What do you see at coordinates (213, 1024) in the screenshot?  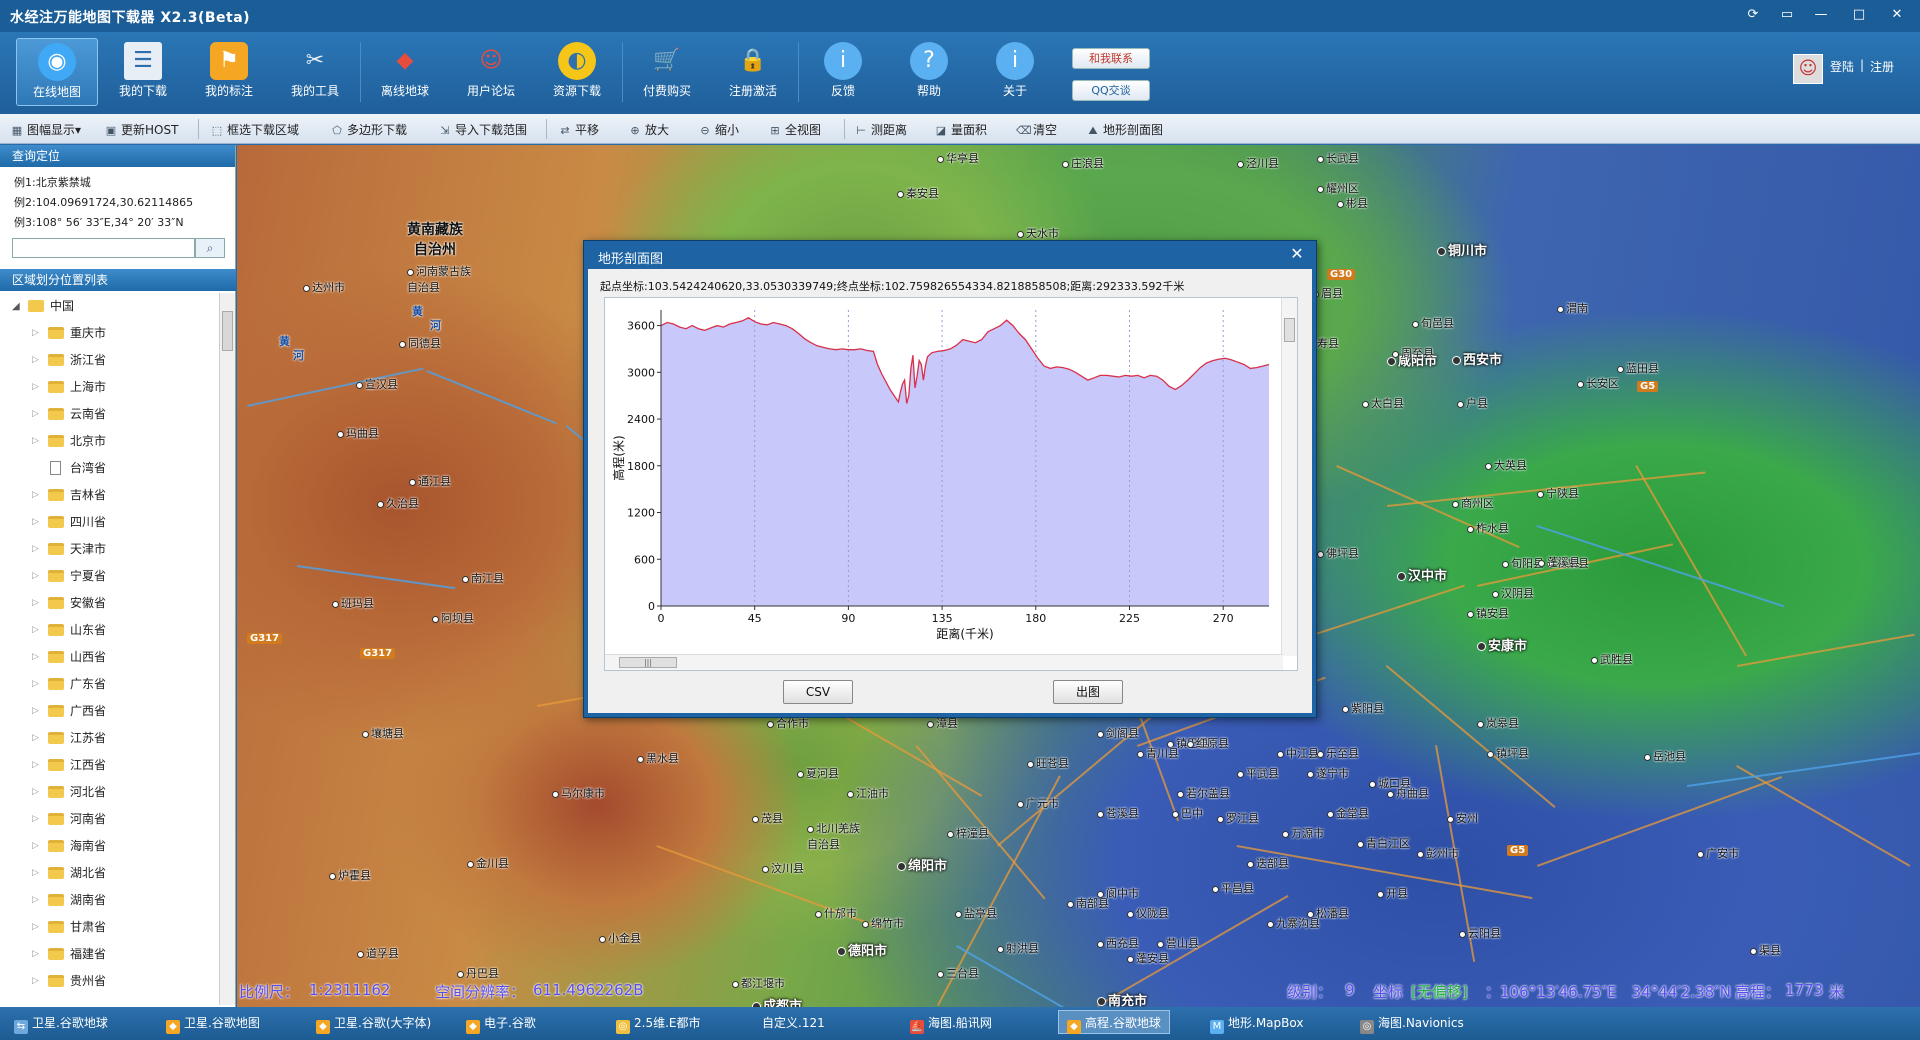 I see `tab-satellite-google-map: ◆ 卫星.谷歌地图` at bounding box center [213, 1024].